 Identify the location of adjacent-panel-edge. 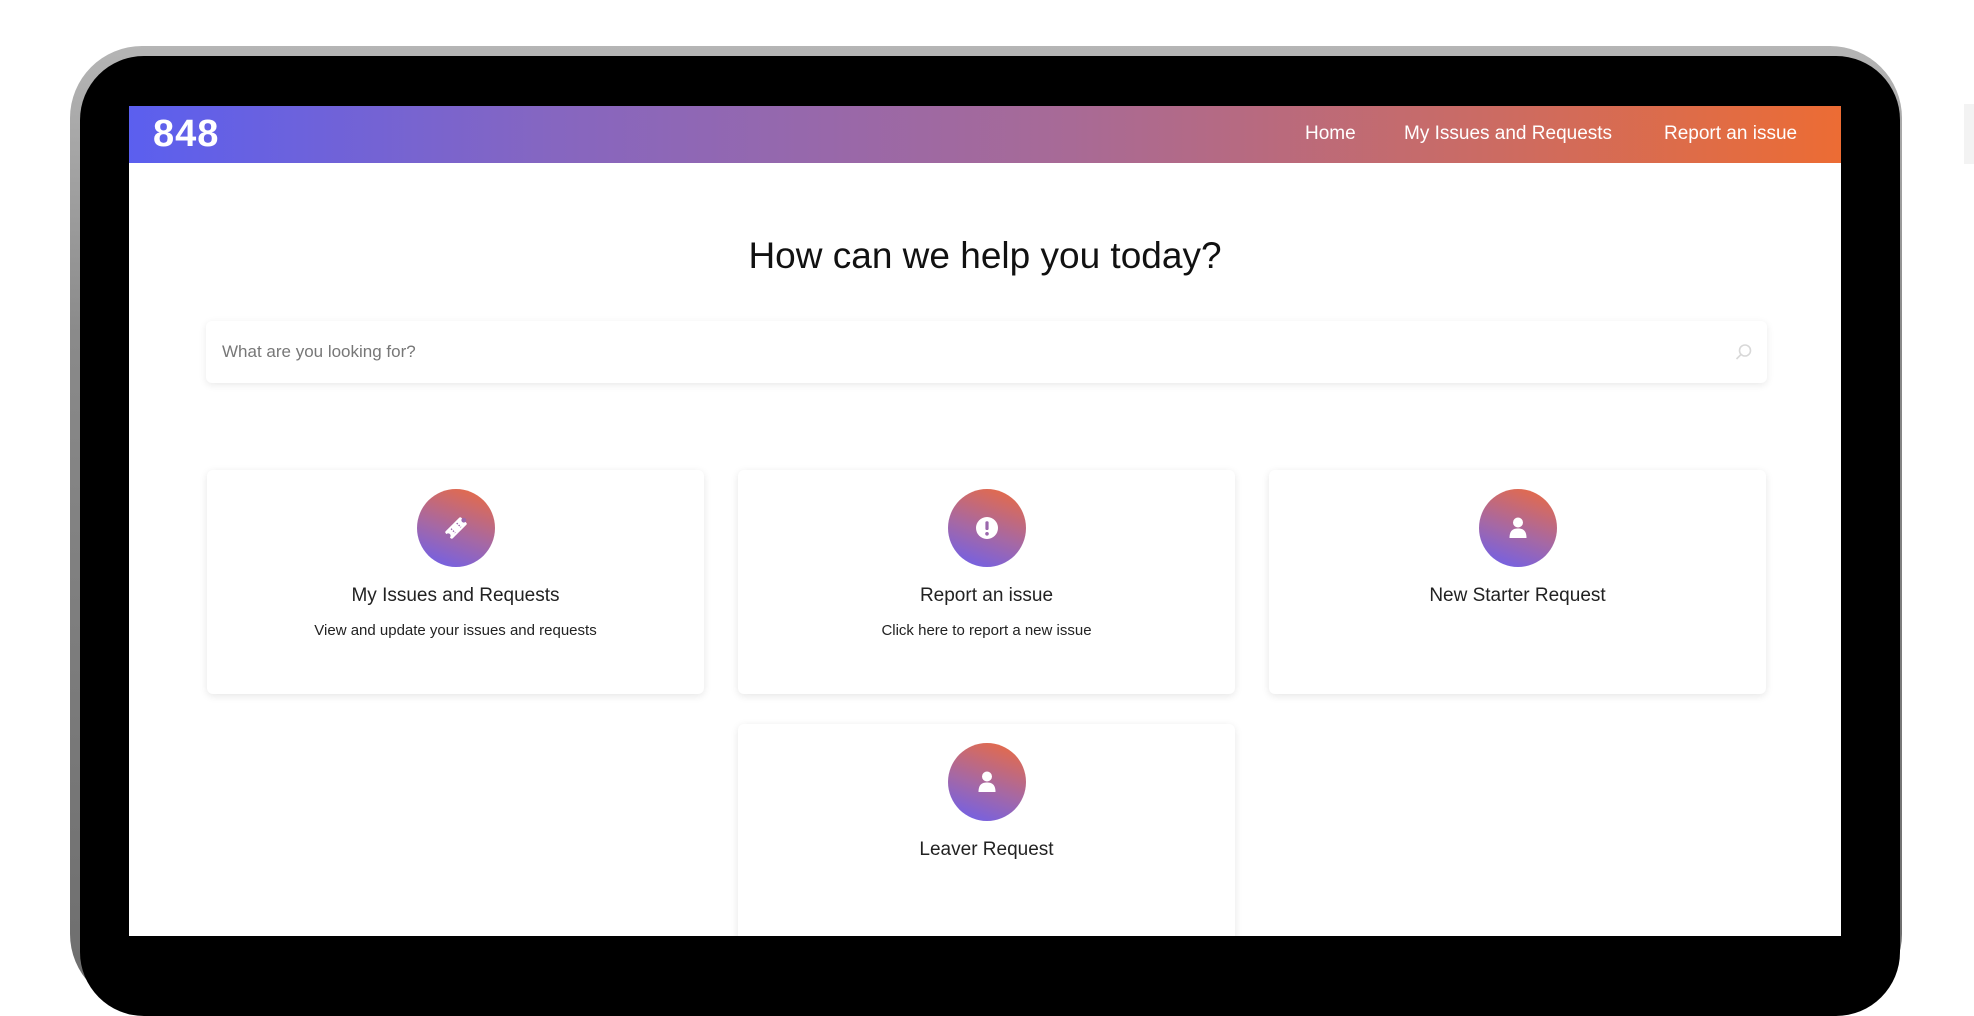
(1969, 134).